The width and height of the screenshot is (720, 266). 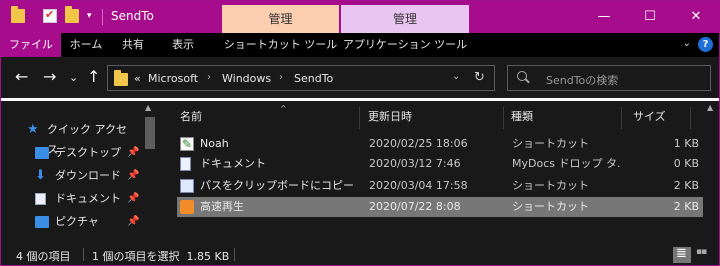 I want to click on maximize-button: ☐, so click(x=650, y=17).